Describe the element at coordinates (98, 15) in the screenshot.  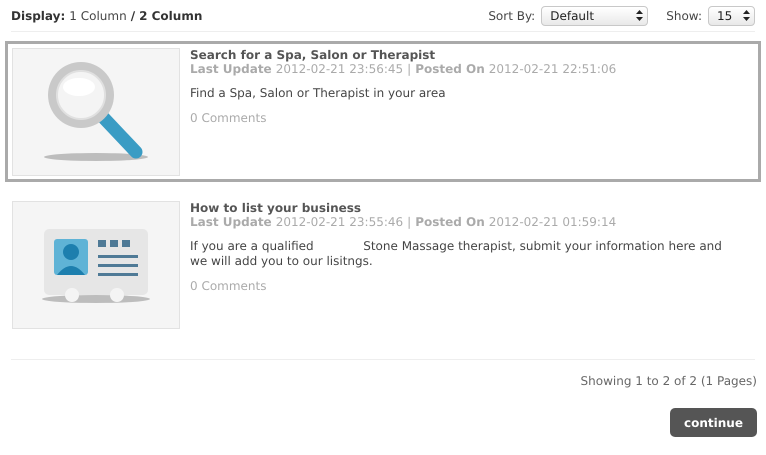
I see `display-option: 1 Column` at that location.